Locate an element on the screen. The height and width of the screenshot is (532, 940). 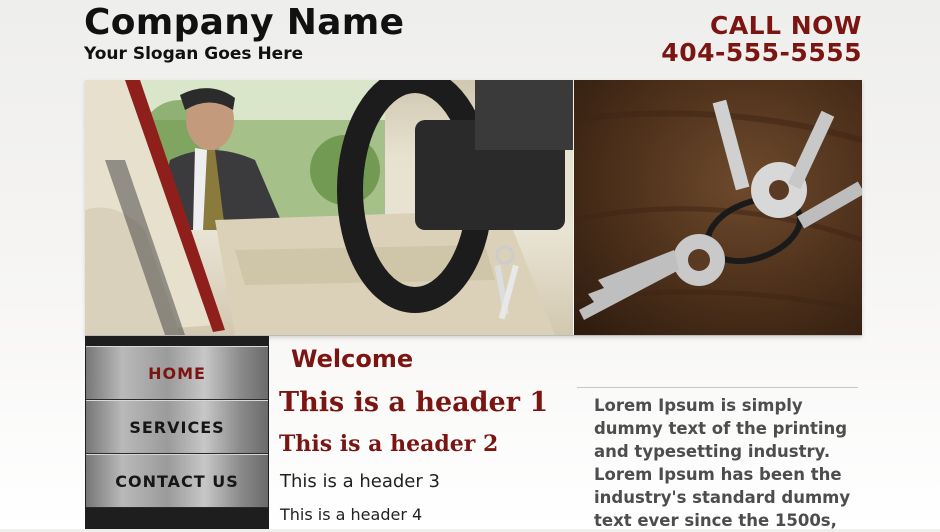
brand: Company Name Your Slogan Goes Here is located at coordinates (244, 33).